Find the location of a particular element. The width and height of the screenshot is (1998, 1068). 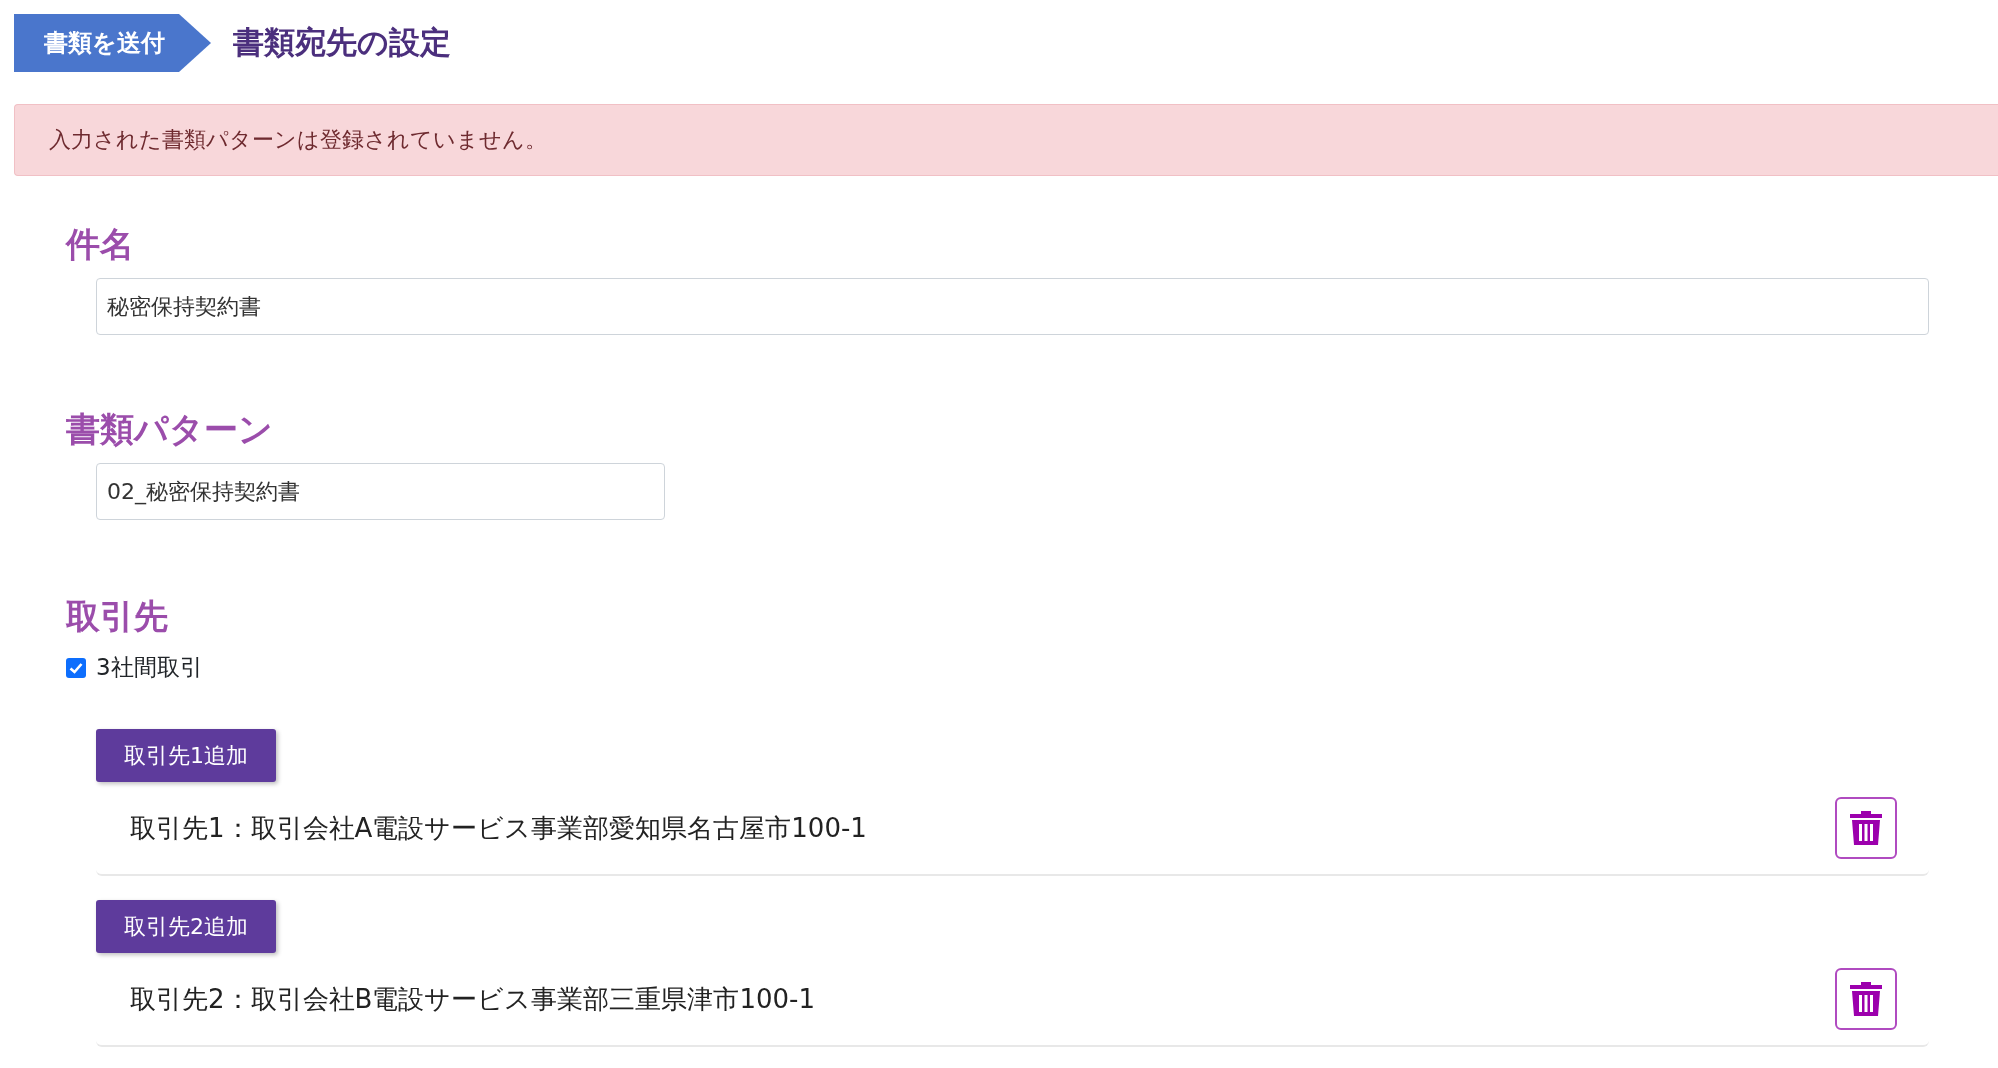

add-partner-button: 取引先1追加 is located at coordinates (186, 755).